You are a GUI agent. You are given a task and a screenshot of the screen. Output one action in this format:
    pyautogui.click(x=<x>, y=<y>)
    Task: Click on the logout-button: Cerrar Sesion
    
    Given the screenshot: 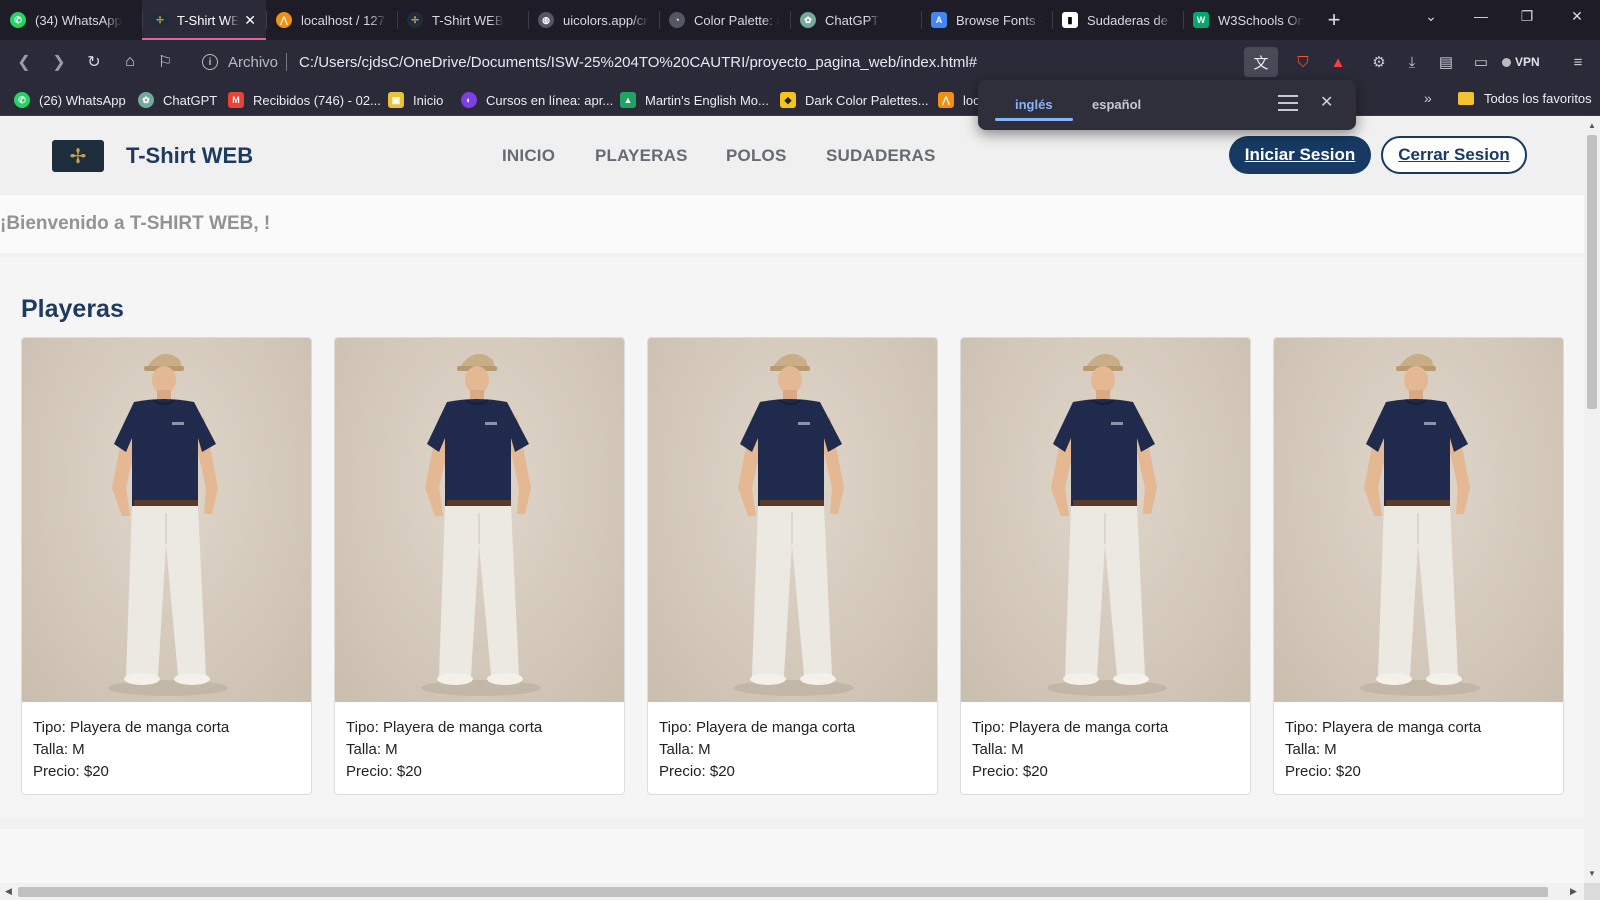 What is the action you would take?
    pyautogui.click(x=1454, y=155)
    